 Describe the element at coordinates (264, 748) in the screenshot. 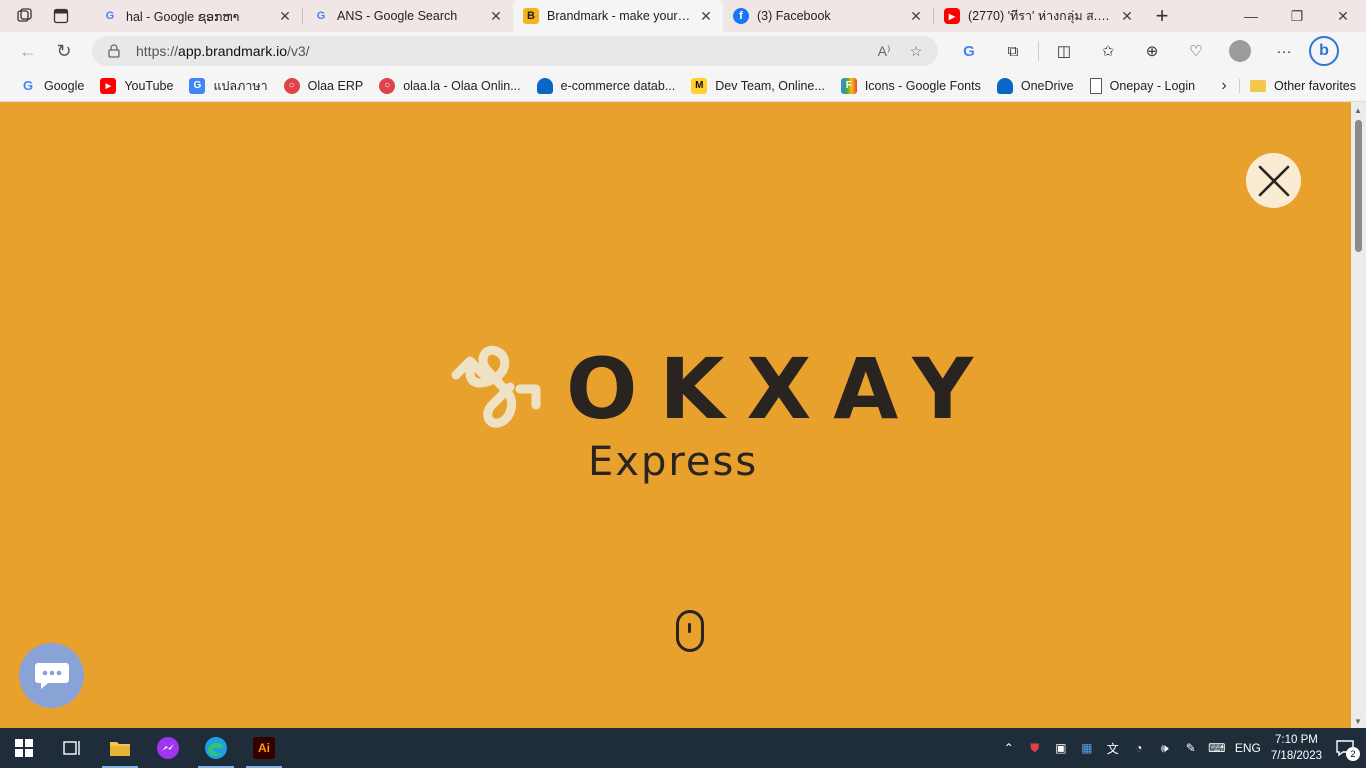

I see `taskbar-illustrator: Ai` at that location.